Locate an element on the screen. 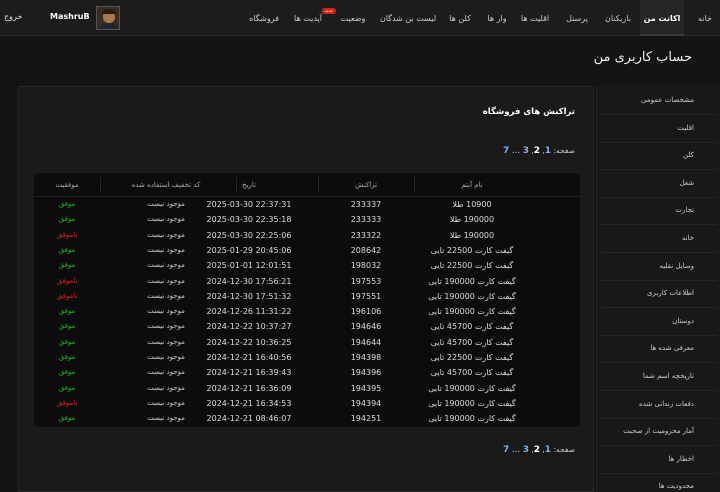  item-name: گیفت کارت 45700 تایی is located at coordinates (472, 373).